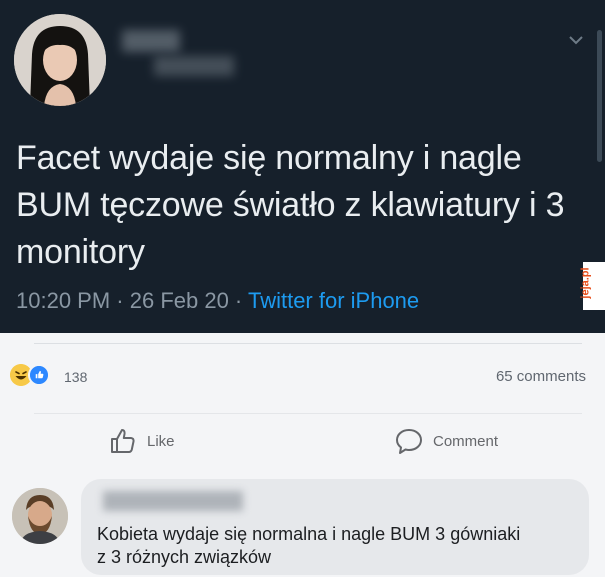 The height and width of the screenshot is (577, 605). What do you see at coordinates (161, 441) in the screenshot?
I see `like-label: Like` at bounding box center [161, 441].